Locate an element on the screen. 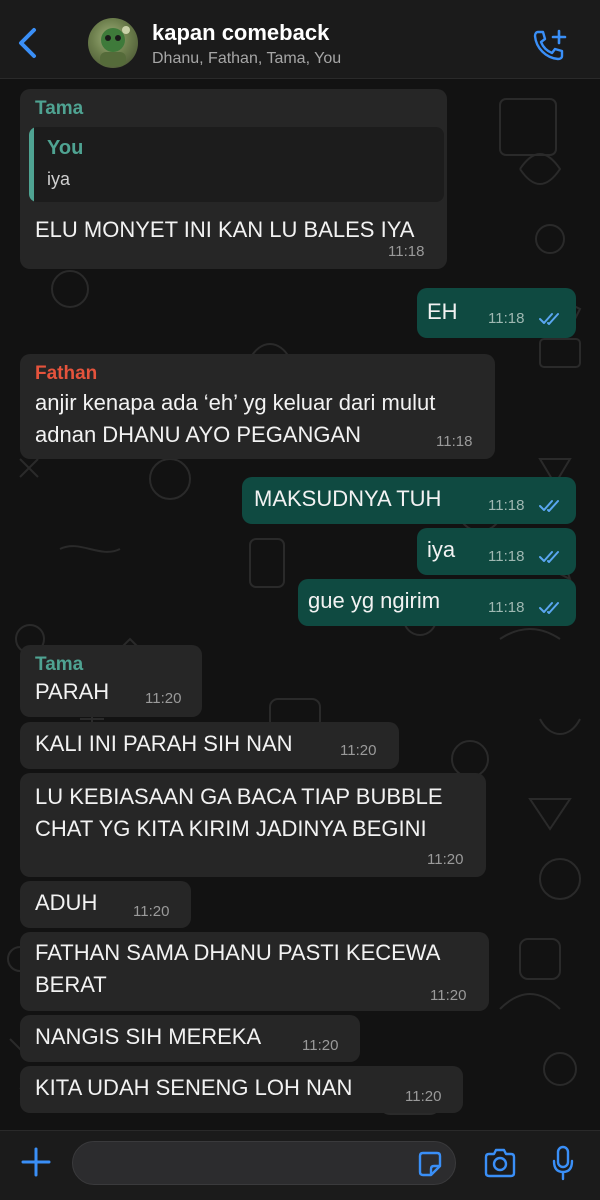 The width and height of the screenshot is (600, 1200). message-text: ELU MONYET INI KAN LU BALES IYA is located at coordinates (225, 229).